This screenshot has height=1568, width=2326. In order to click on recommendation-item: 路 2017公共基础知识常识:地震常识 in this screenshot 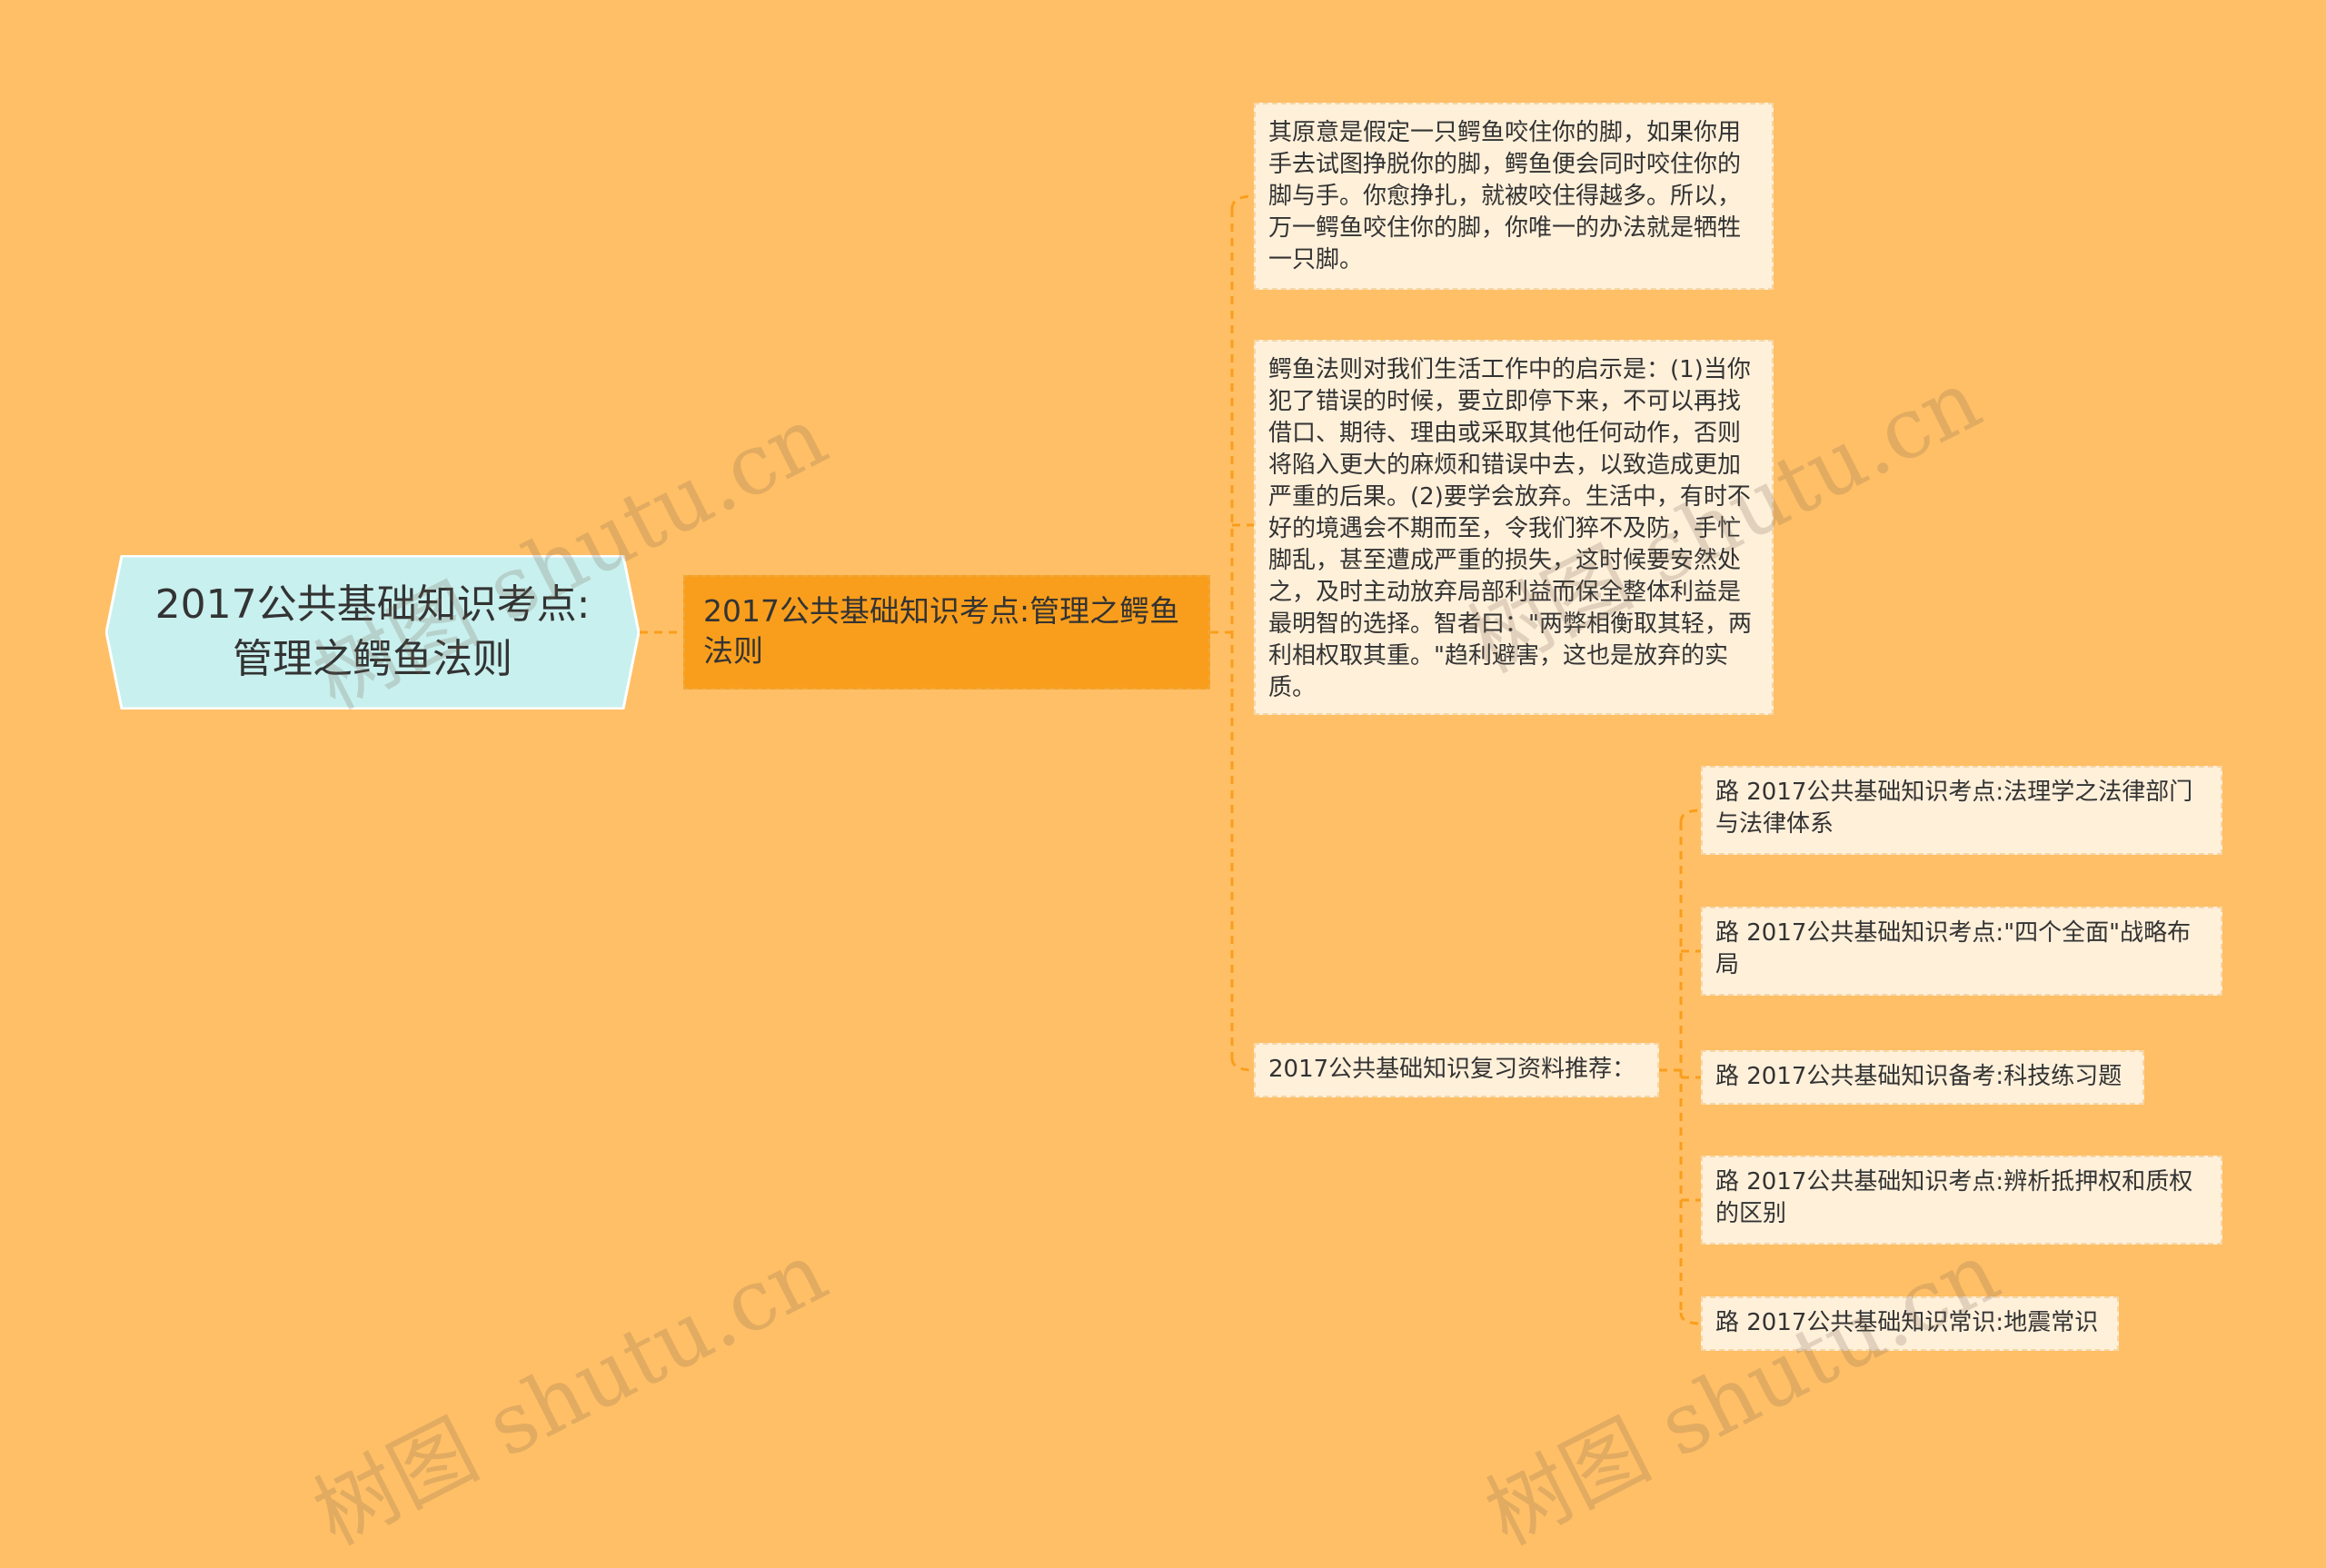, I will do `click(1910, 1323)`.